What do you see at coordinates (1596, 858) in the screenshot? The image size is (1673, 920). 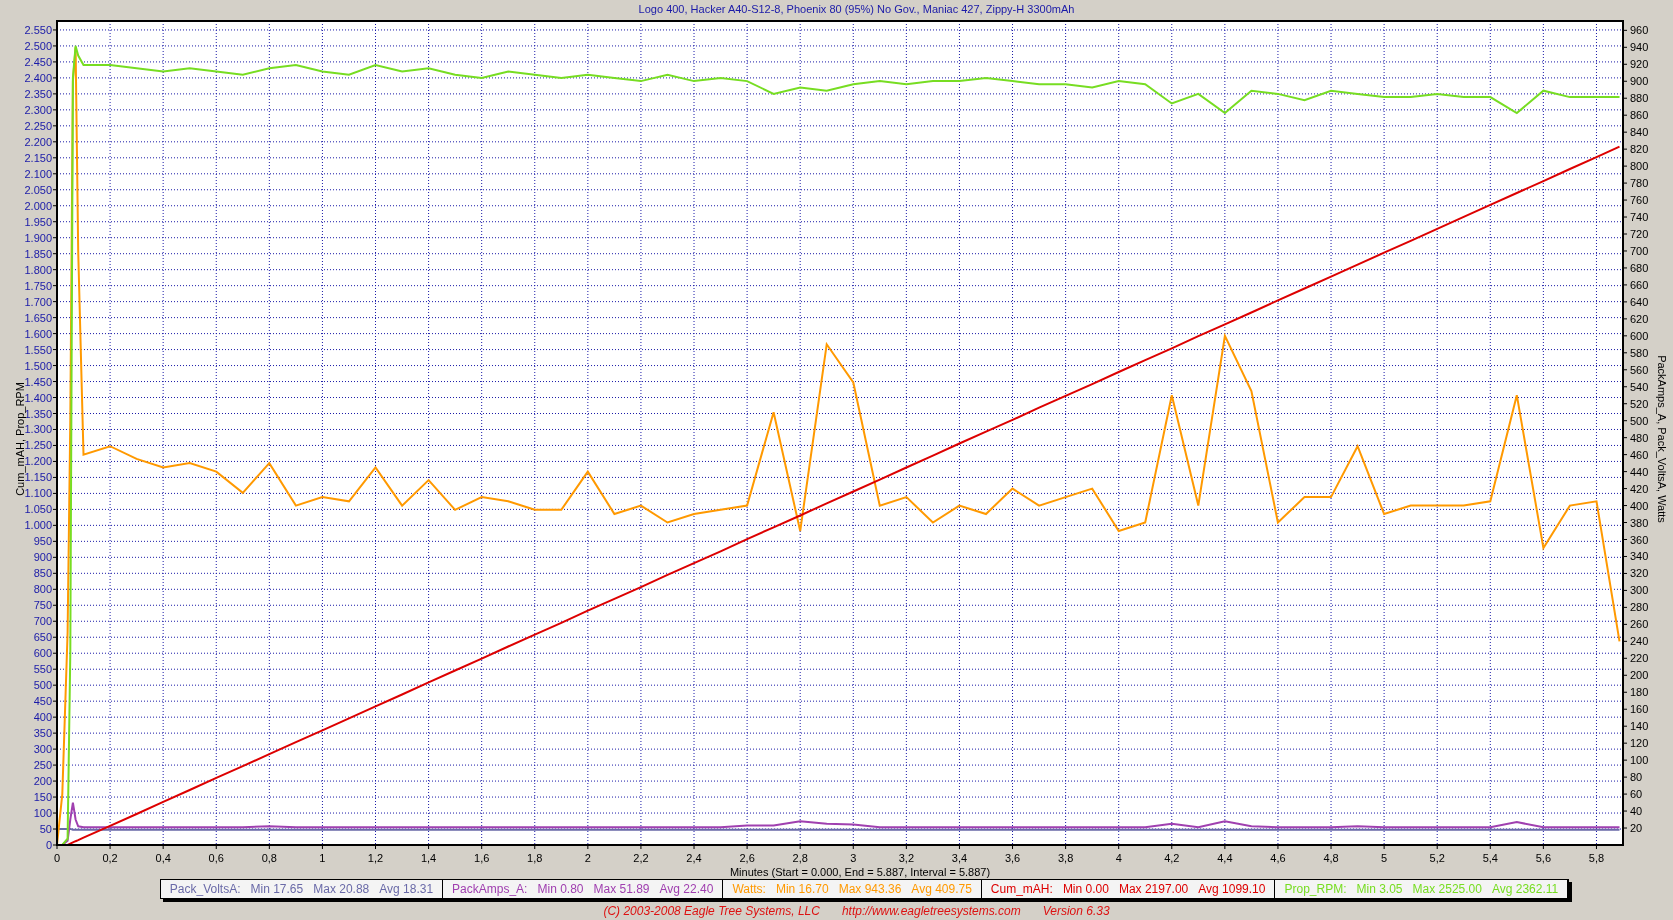 I see `axis-tick-label: 5,8` at bounding box center [1596, 858].